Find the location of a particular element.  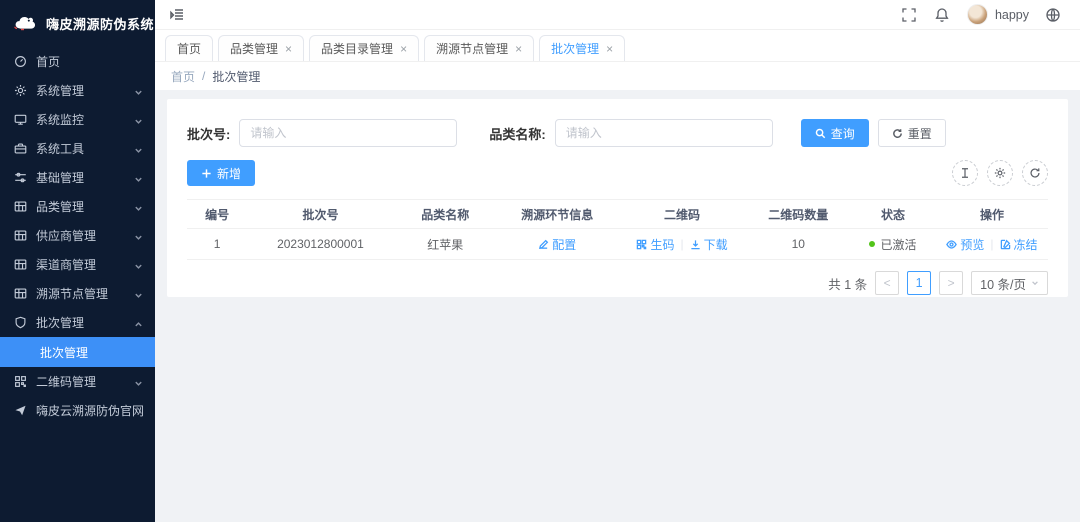

current-page-button: 1 is located at coordinates (919, 283).